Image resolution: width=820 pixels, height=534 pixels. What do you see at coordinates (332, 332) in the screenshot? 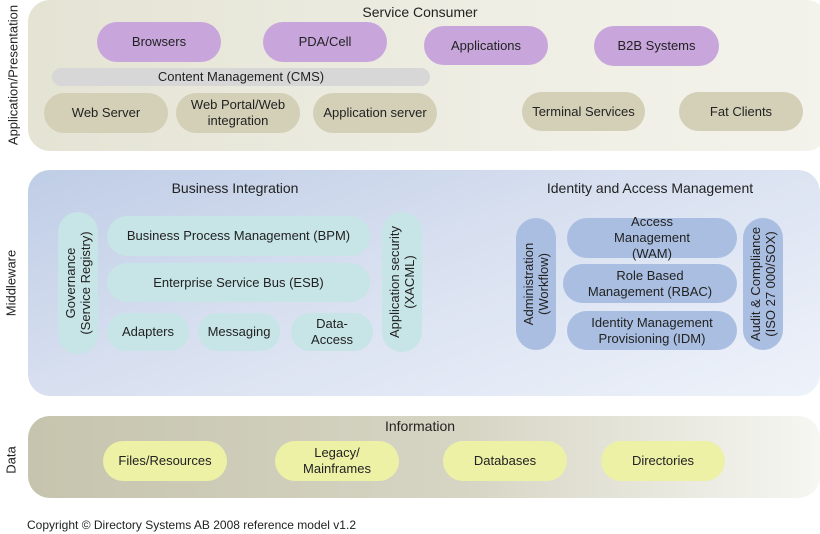
I see `data-access-box: Data-Access` at bounding box center [332, 332].